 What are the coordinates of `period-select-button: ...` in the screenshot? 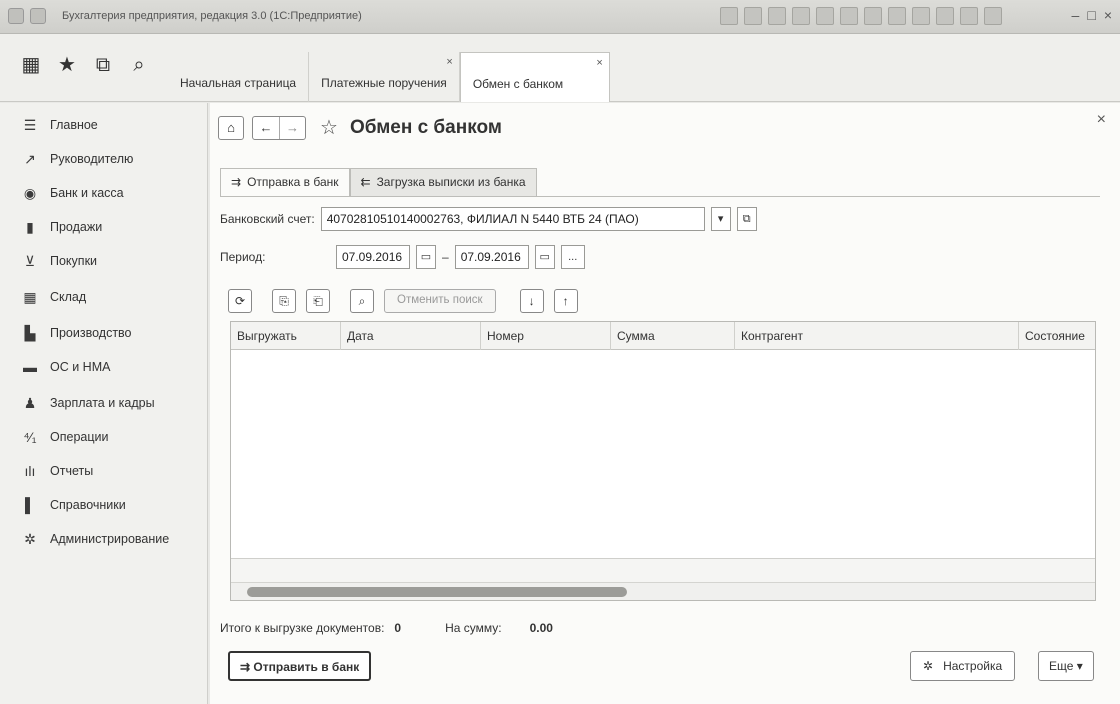 It's located at (572, 257).